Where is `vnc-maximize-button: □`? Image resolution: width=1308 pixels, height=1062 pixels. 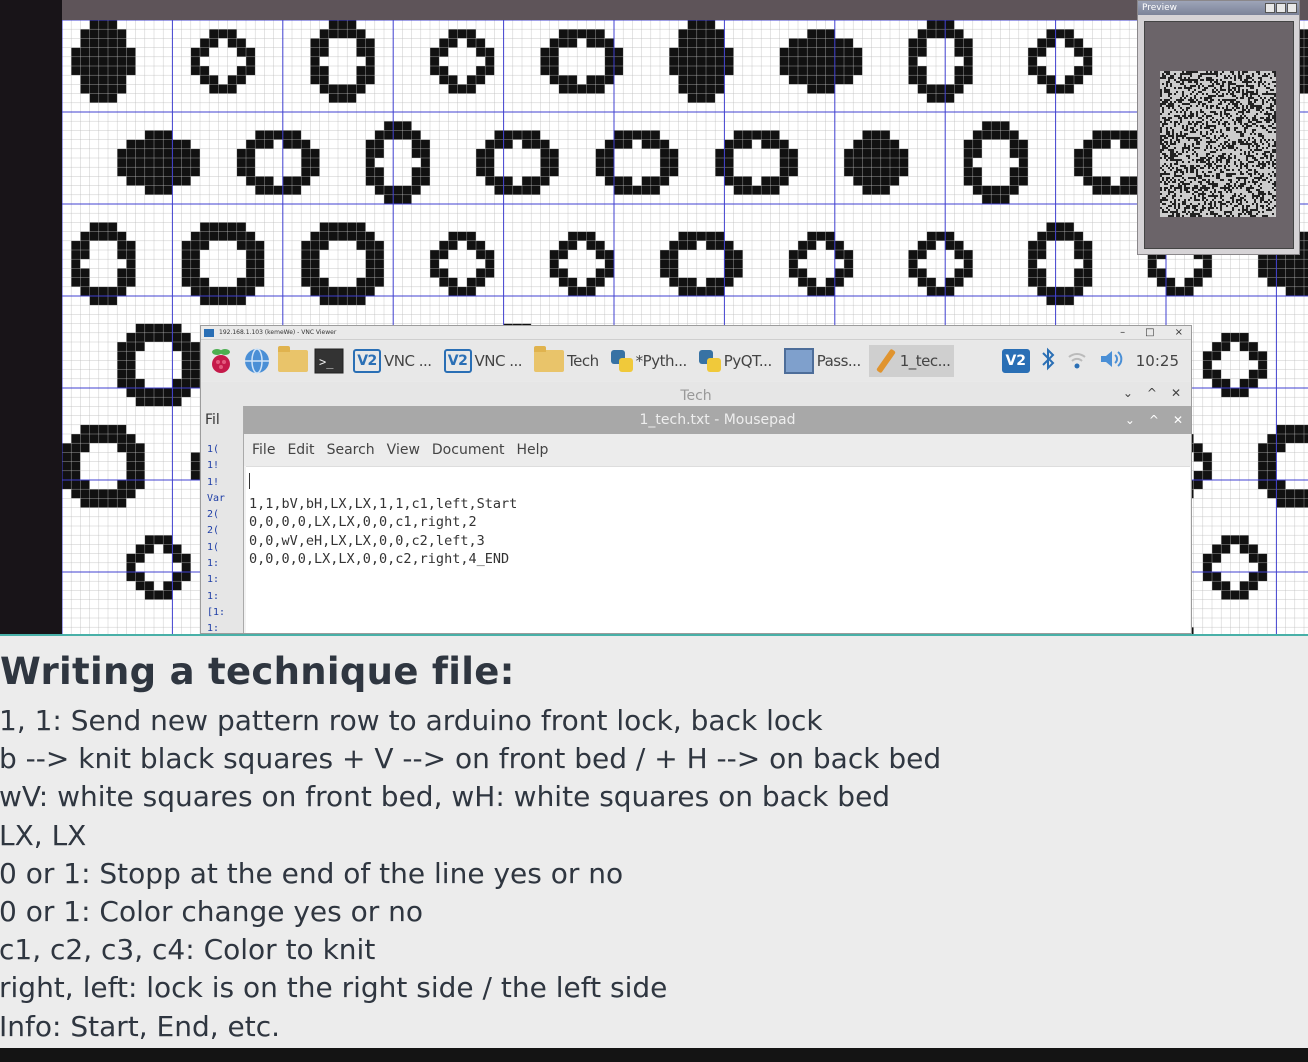 vnc-maximize-button: □ is located at coordinates (1149, 333).